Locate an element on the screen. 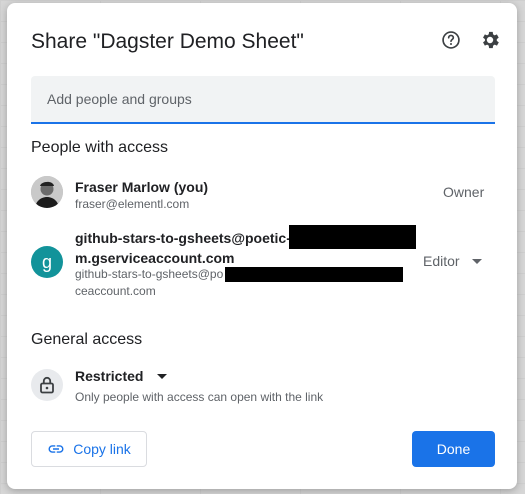 Image resolution: width=525 pixels, height=494 pixels. done-button: Done is located at coordinates (453, 449).